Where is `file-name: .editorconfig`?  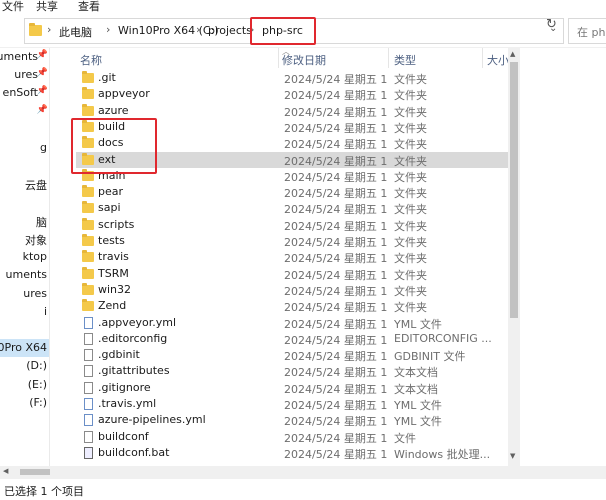
file-name: .editorconfig is located at coordinates (133, 338).